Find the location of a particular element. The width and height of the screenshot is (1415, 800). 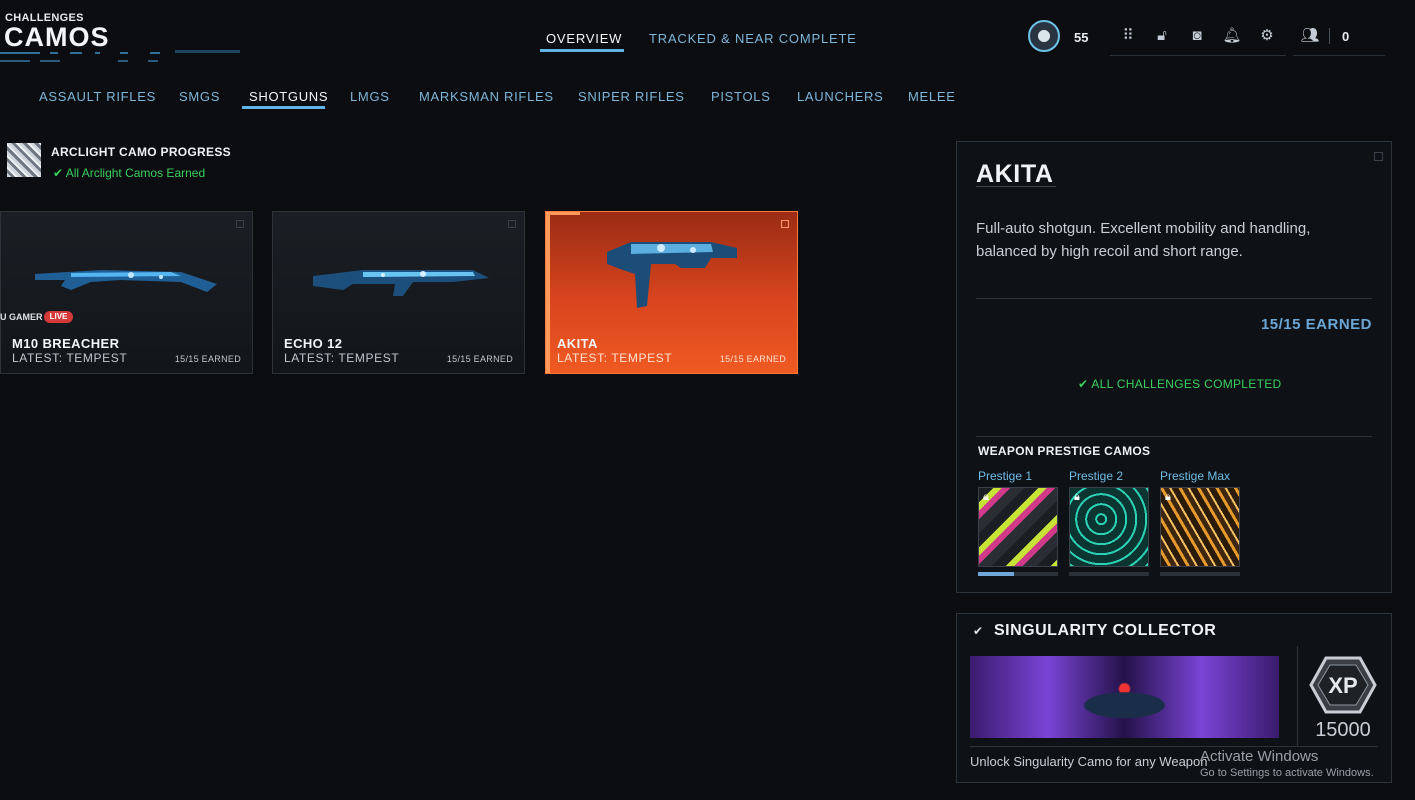

arclight-status-text: All Arclight Camos Earned is located at coordinates (135, 173).